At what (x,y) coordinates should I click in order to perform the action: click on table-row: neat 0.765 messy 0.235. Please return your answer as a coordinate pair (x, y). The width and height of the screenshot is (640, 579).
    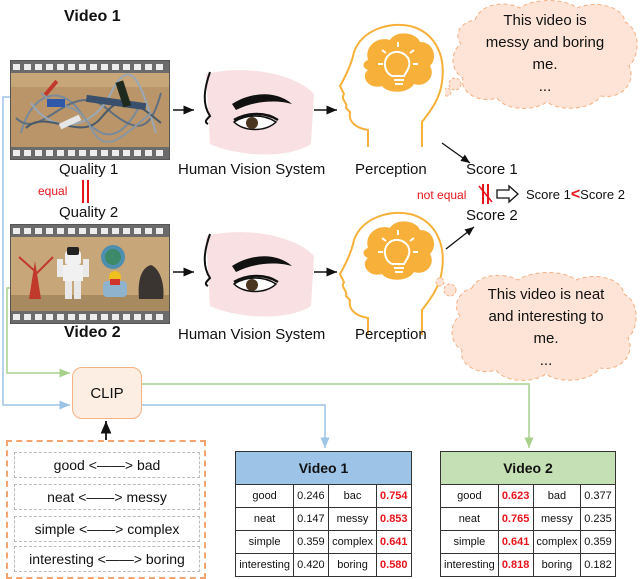
    Looking at the image, I should click on (528, 519).